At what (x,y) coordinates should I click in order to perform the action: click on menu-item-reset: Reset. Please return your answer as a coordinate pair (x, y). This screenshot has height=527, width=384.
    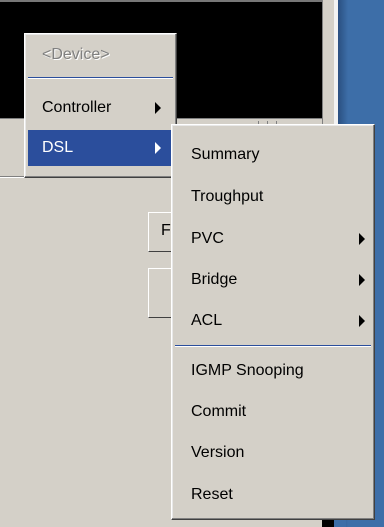
    Looking at the image, I should click on (273, 495).